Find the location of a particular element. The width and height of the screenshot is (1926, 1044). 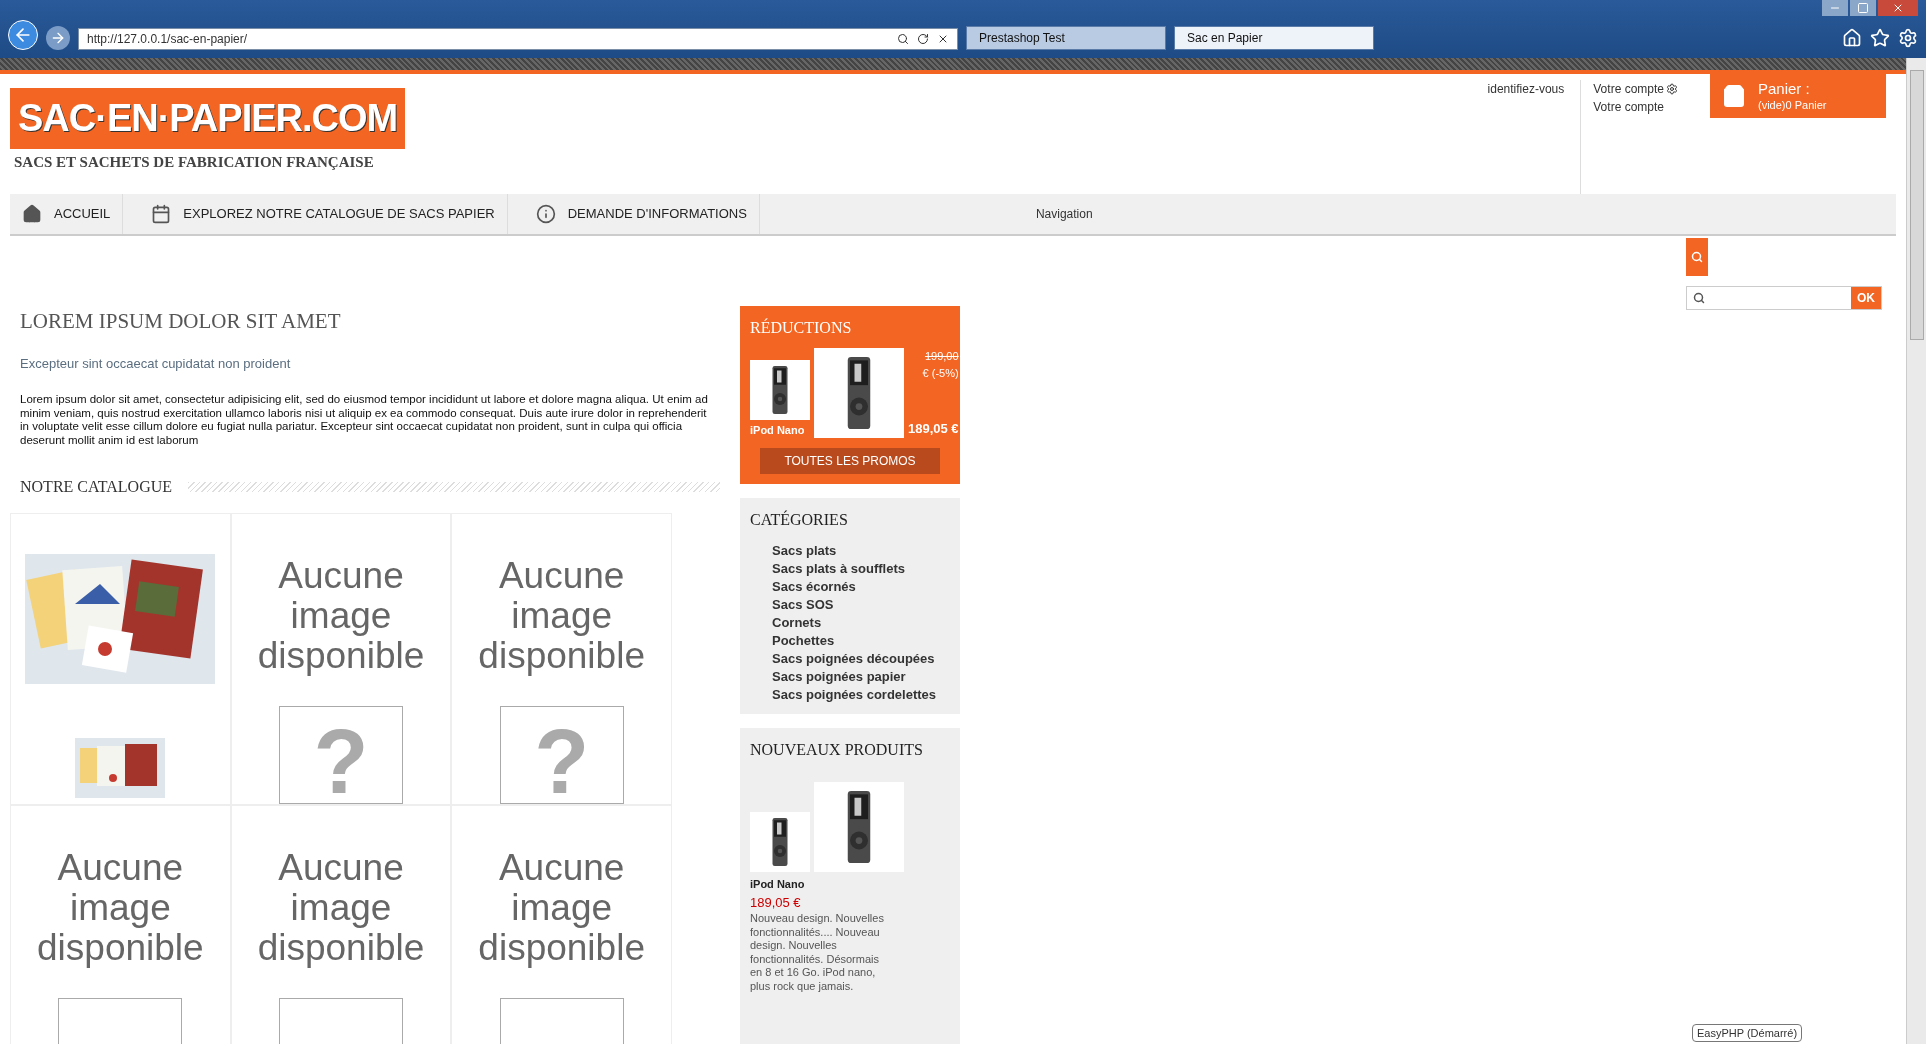

category-link: Sacs poignées cordelettes is located at coordinates (850, 695).